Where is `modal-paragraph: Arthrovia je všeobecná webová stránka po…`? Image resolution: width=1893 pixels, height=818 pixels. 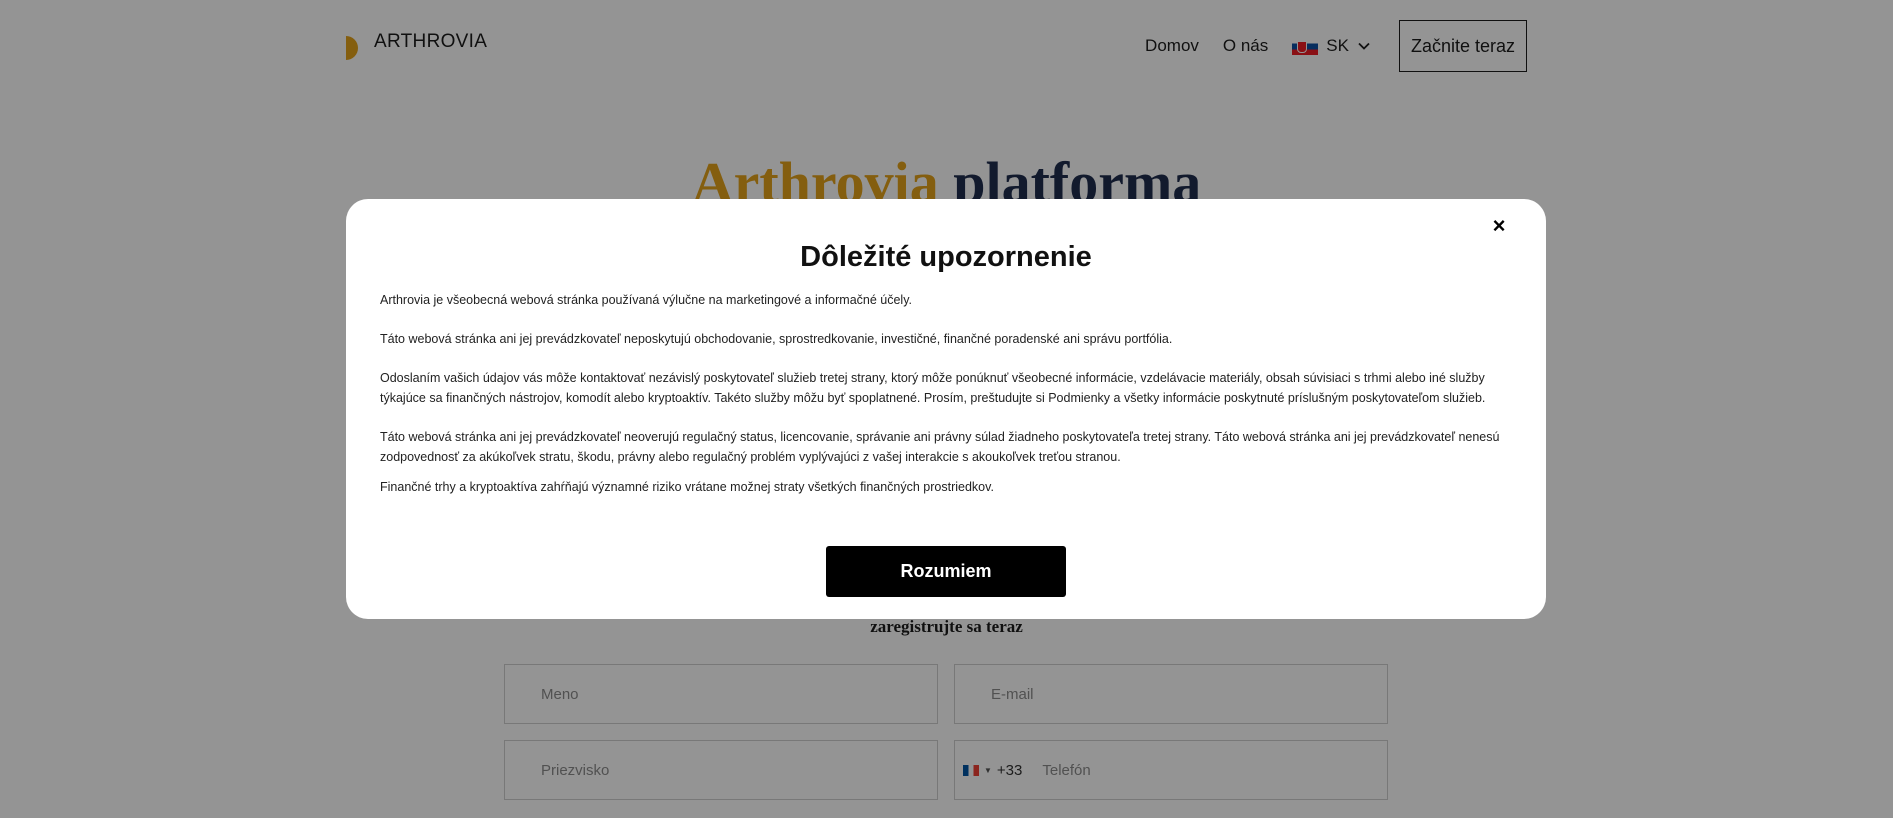
modal-paragraph: Arthrovia je všeobecná webová stránka po… is located at coordinates (646, 300).